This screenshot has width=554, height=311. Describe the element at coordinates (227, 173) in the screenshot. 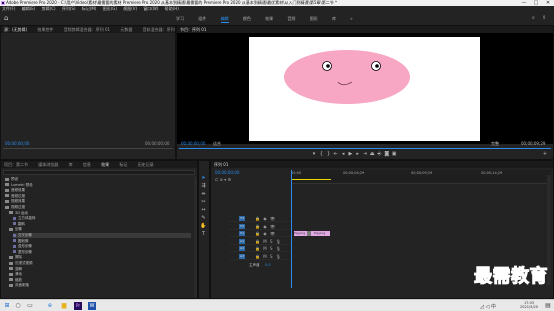

I see `timeline-timecode: 00;00;00;00` at that location.